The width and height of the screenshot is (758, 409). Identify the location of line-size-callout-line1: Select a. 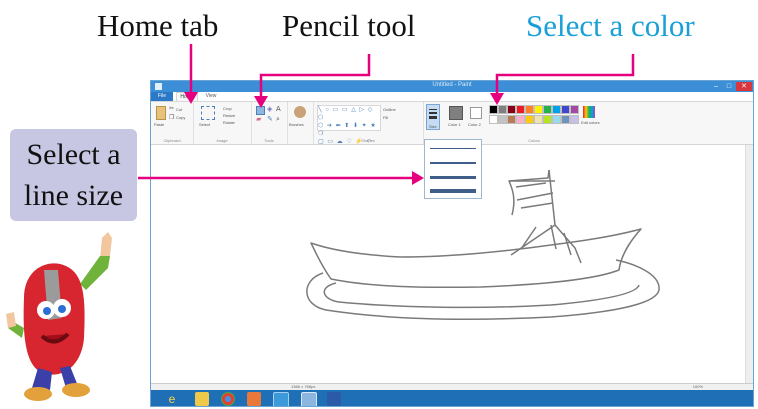
(73, 154).